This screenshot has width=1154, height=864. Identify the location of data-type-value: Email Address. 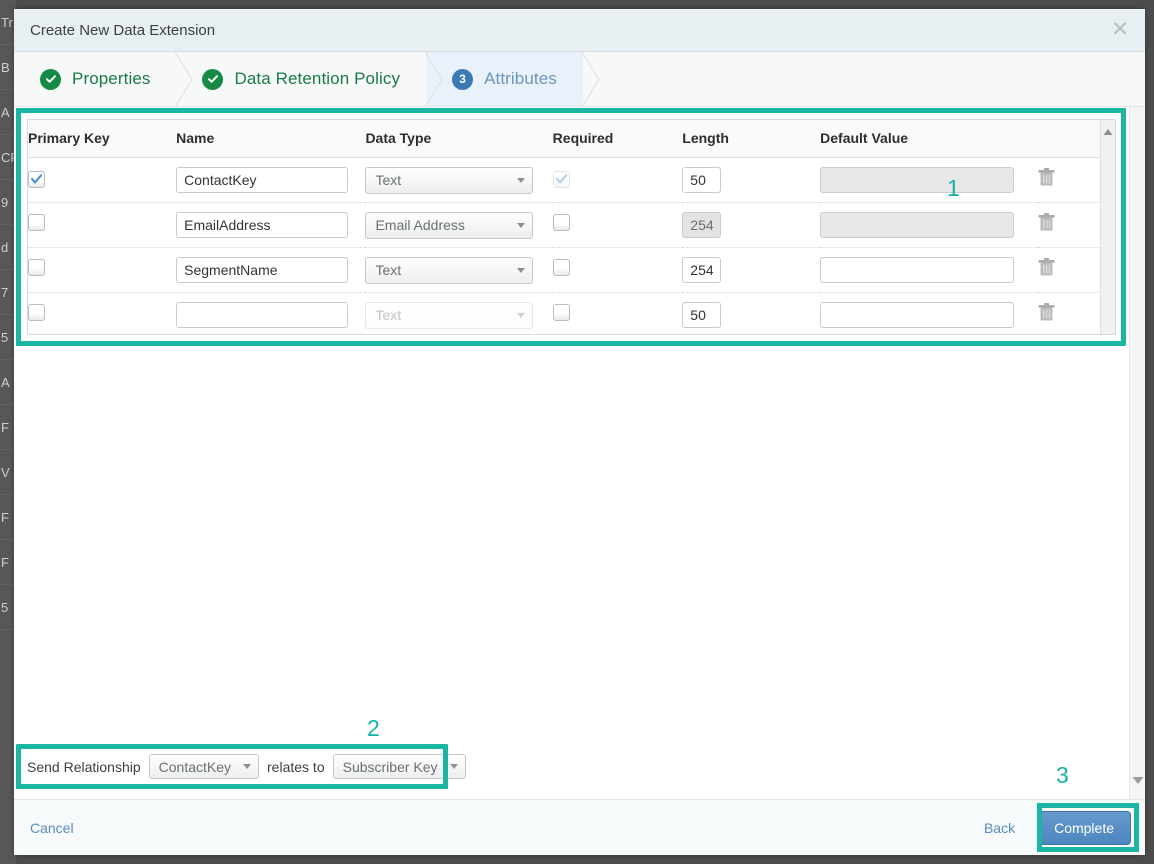
(420, 225).